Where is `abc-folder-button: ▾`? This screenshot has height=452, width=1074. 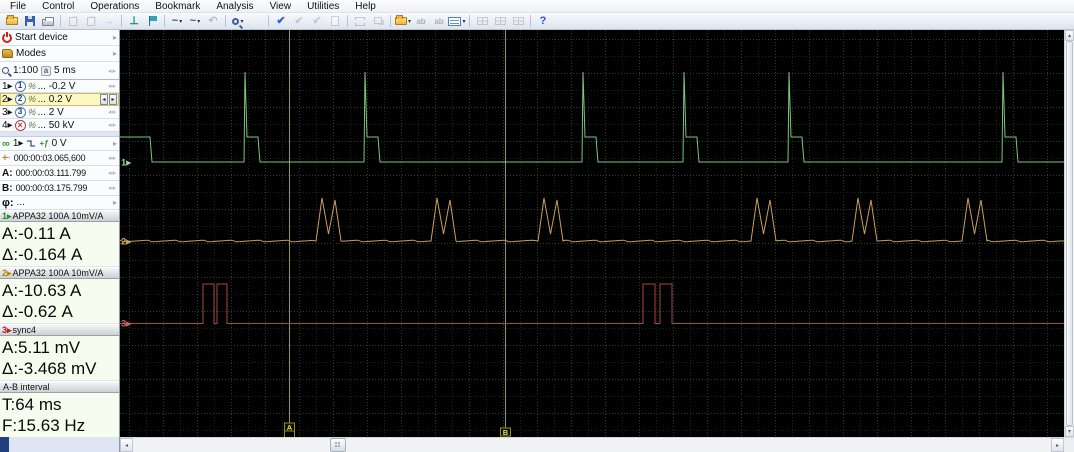 abc-folder-button: ▾ is located at coordinates (403, 21).